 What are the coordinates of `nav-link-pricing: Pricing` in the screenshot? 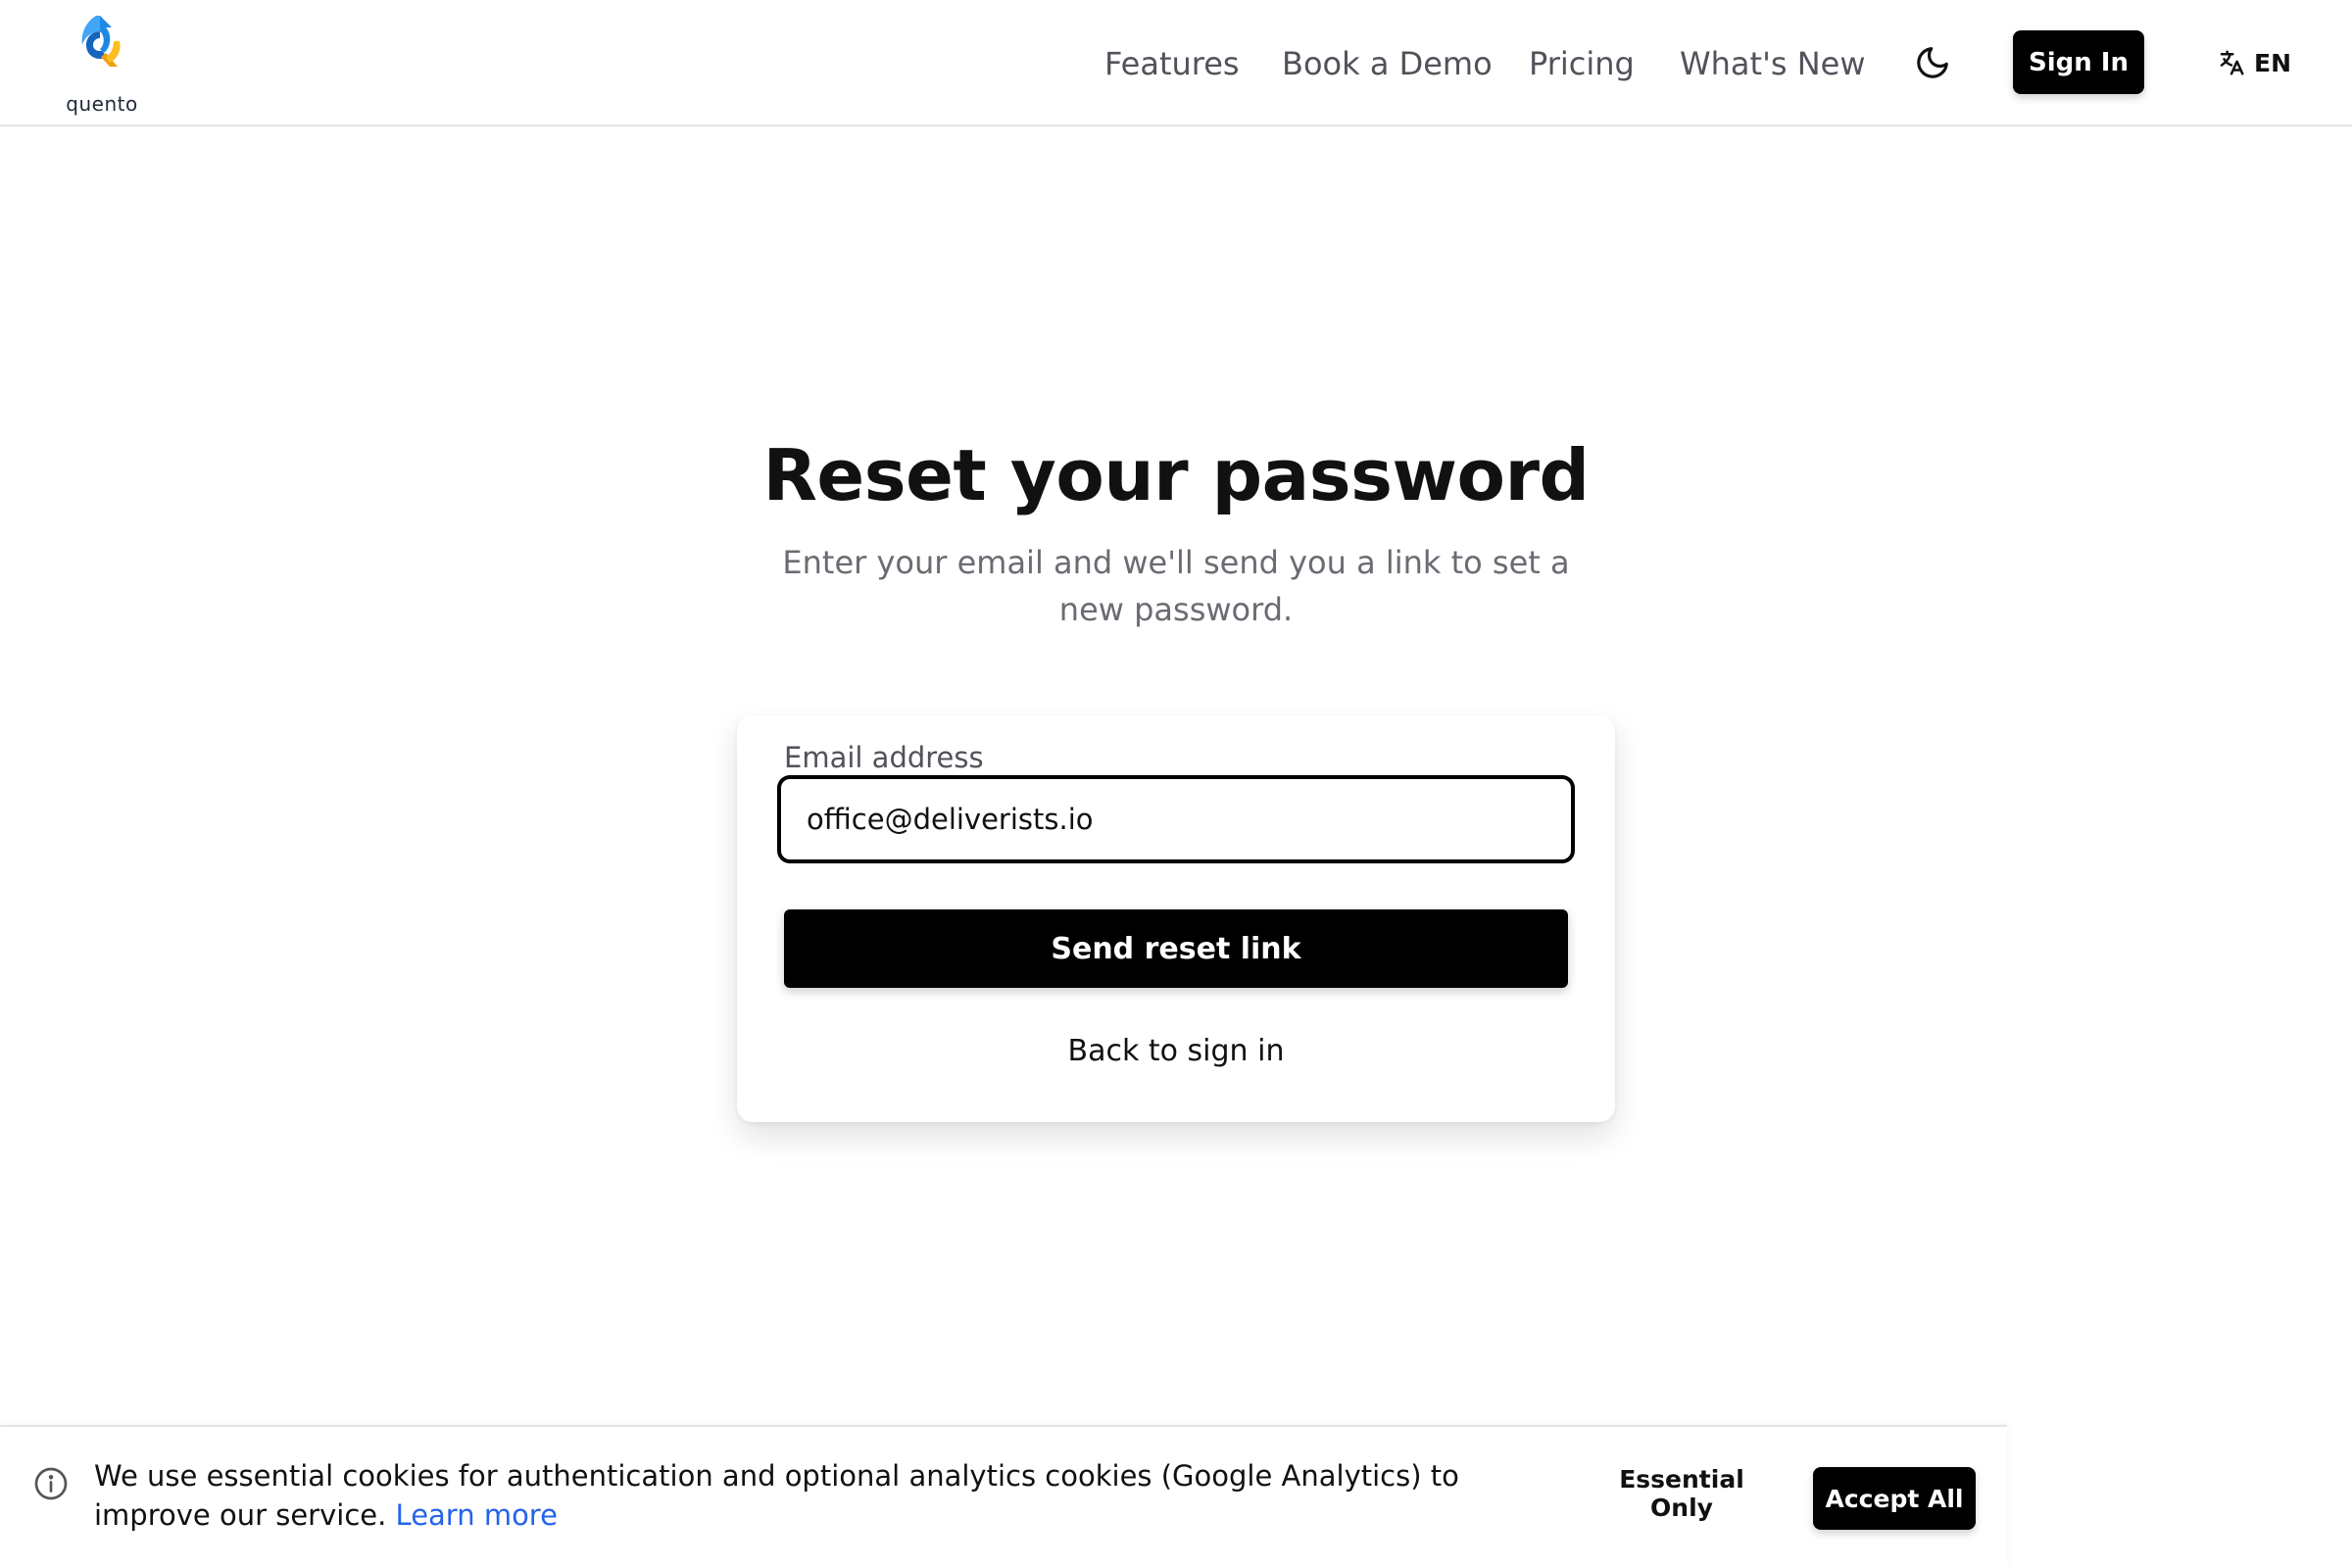 It's located at (1582, 63).